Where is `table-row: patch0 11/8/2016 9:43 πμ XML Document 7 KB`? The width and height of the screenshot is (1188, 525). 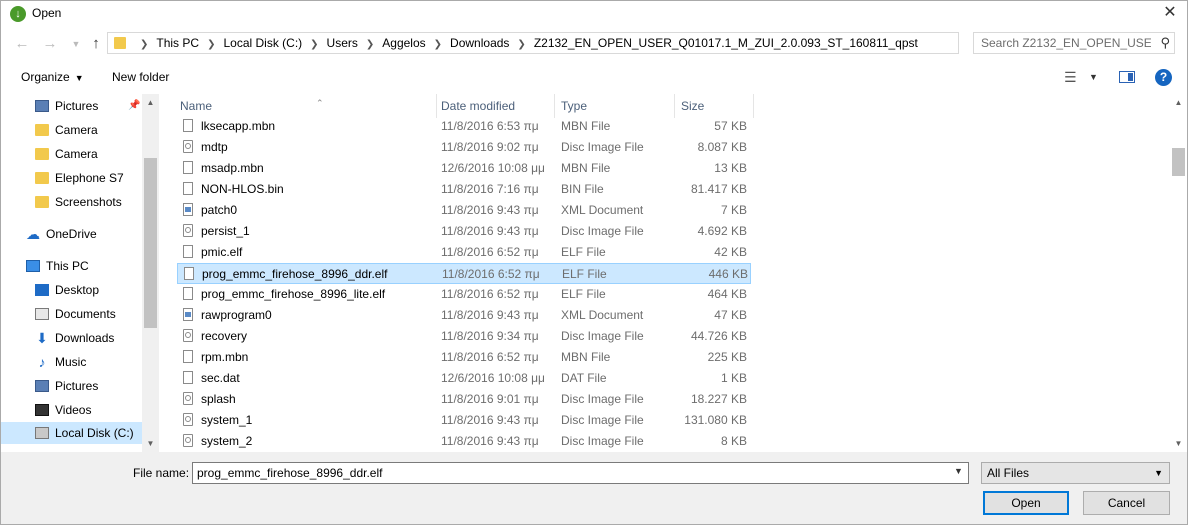
table-row: patch0 11/8/2016 9:43 πμ XML Document 7 KB is located at coordinates (464, 210).